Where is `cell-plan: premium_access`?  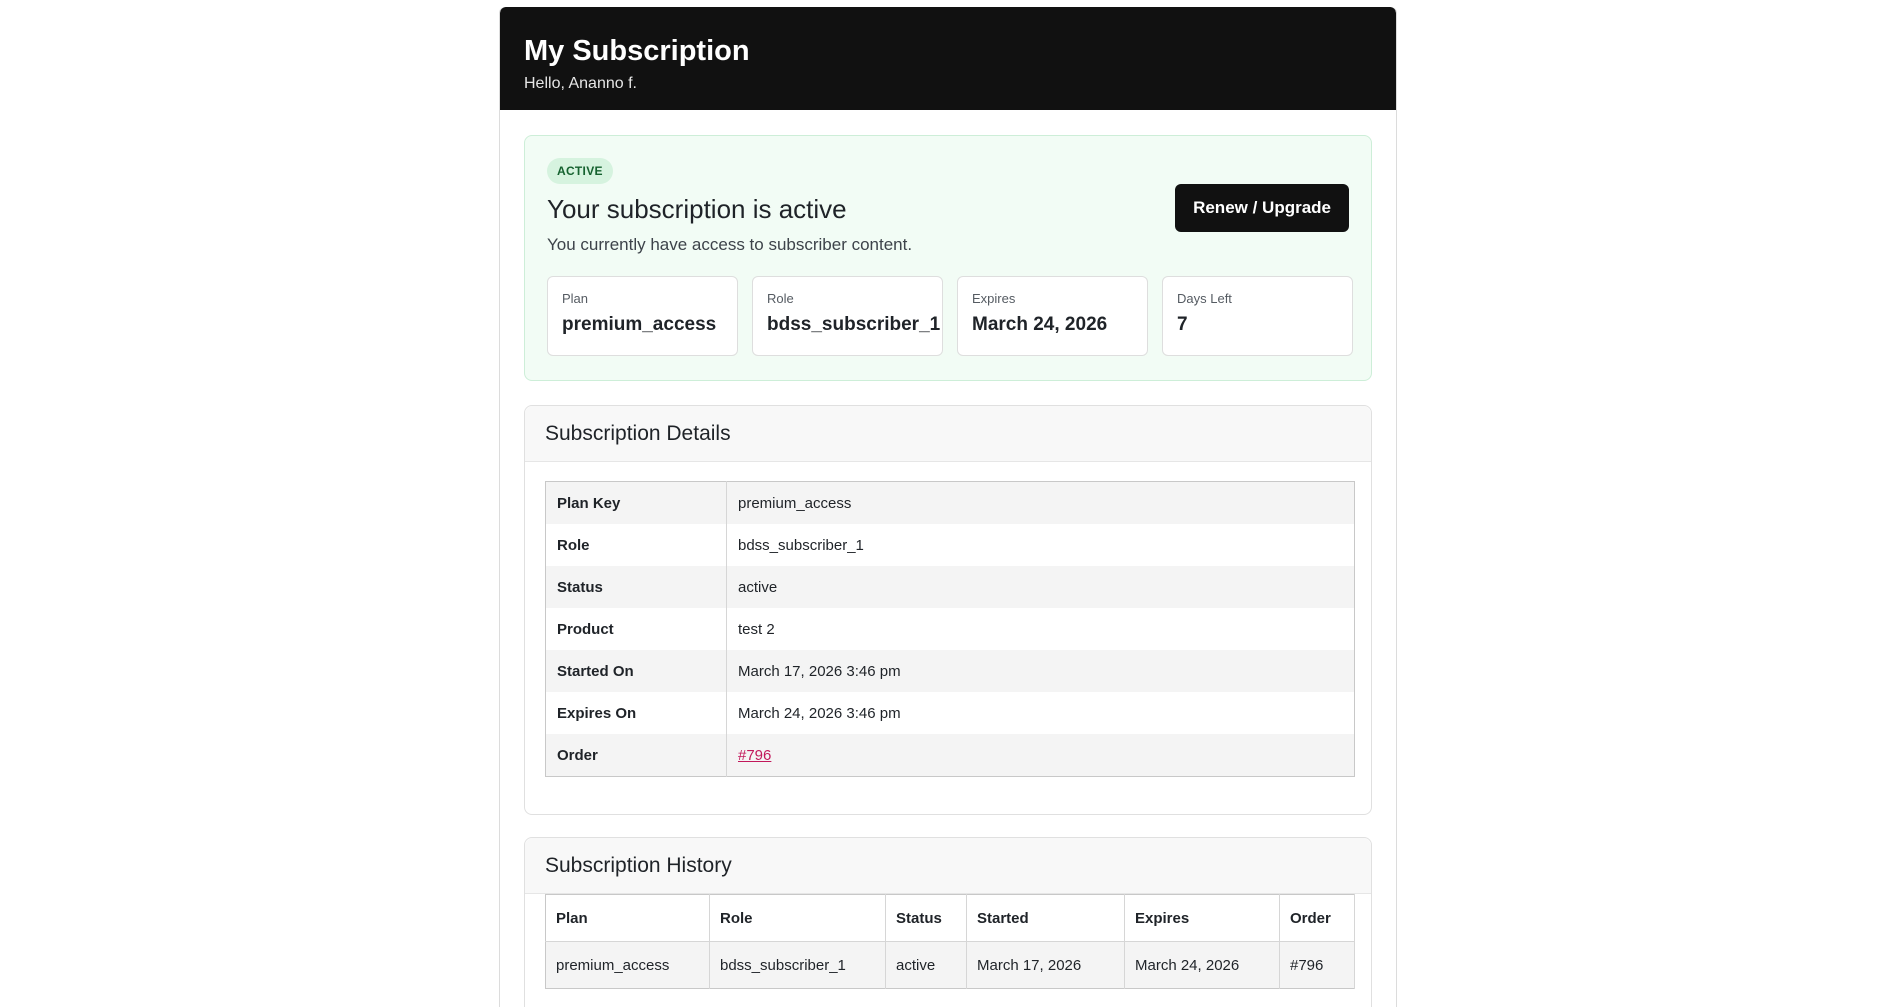
cell-plan: premium_access is located at coordinates (627, 965).